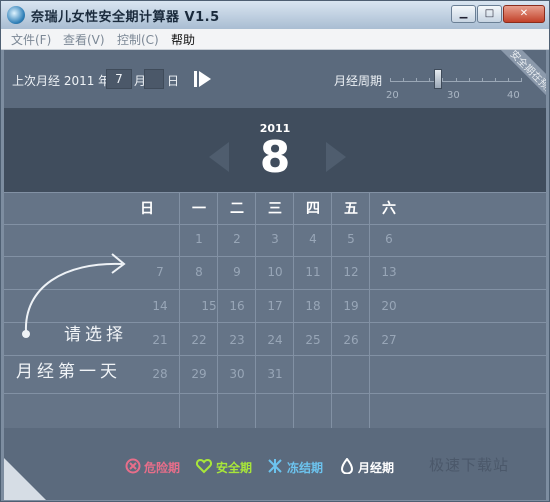  Describe the element at coordinates (351, 306) in the screenshot. I see `day-cell: 19` at that location.